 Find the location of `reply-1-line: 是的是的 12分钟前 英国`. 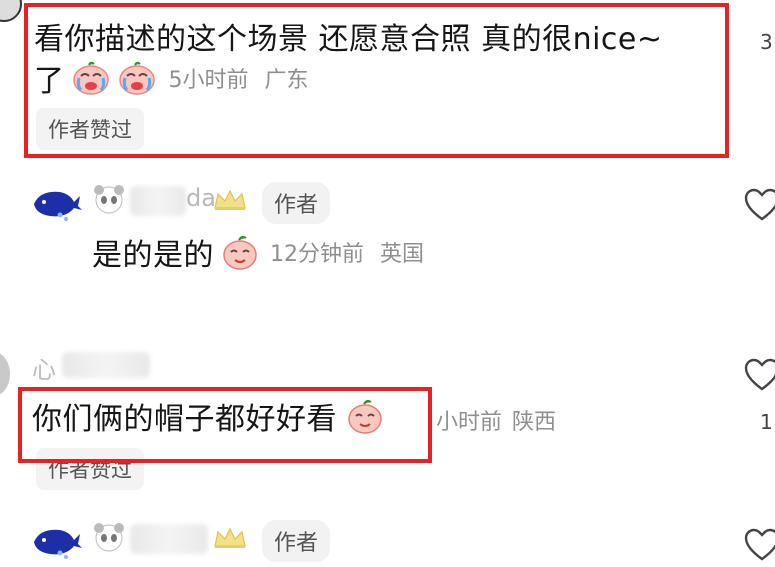

reply-1-line: 是的是的 12分钟前 英国 is located at coordinates (258, 252).